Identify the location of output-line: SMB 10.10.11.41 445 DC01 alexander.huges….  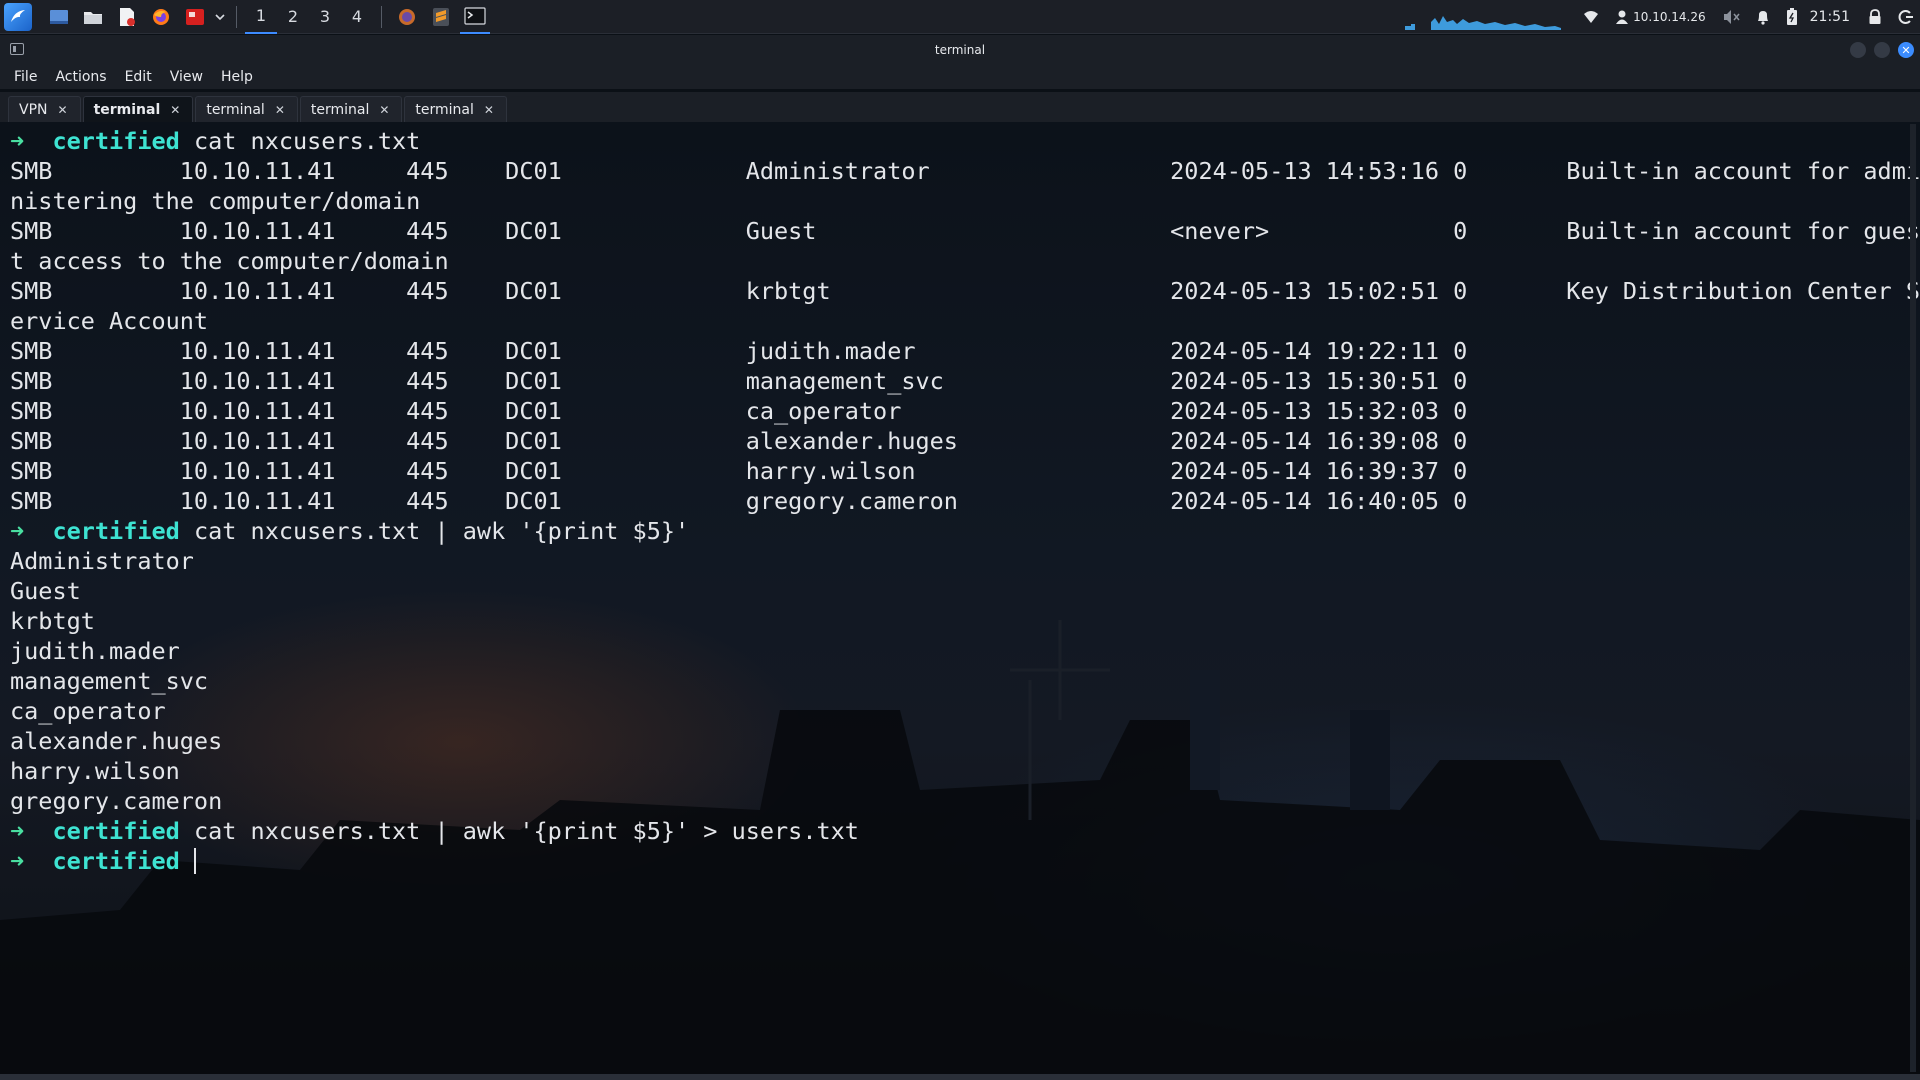
(739, 441).